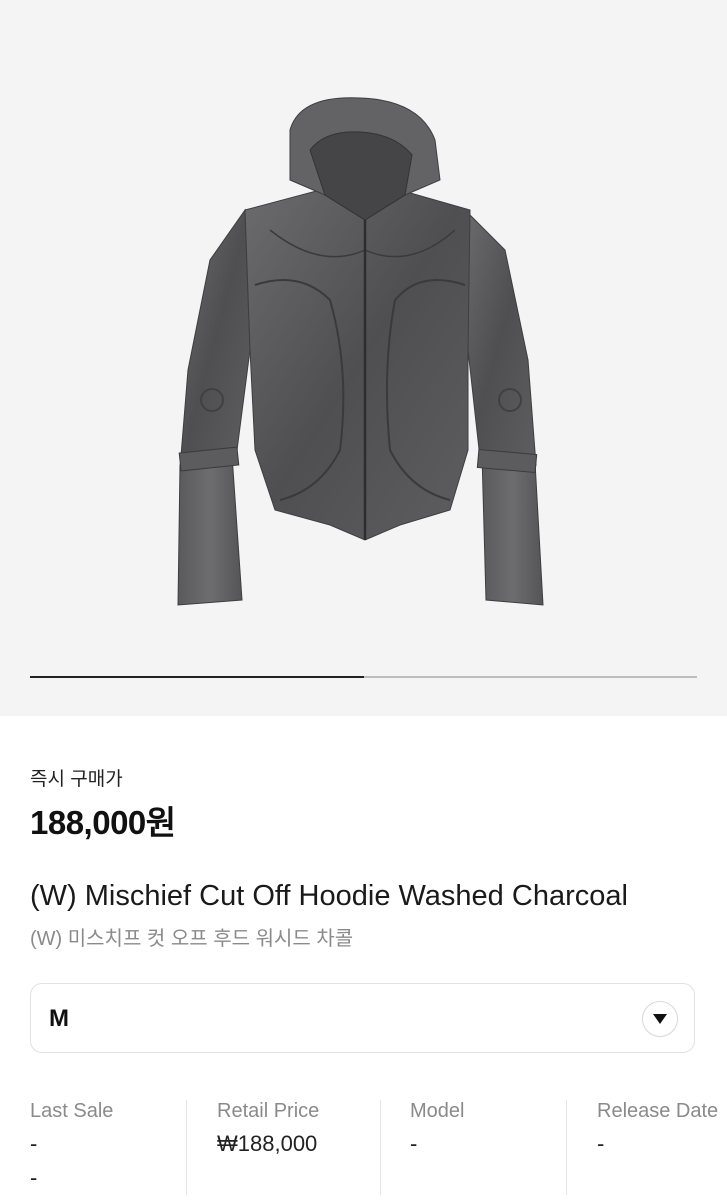 This screenshot has height=1200, width=727. Describe the element at coordinates (437, 1111) in the screenshot. I see `stat-label: Model` at that location.